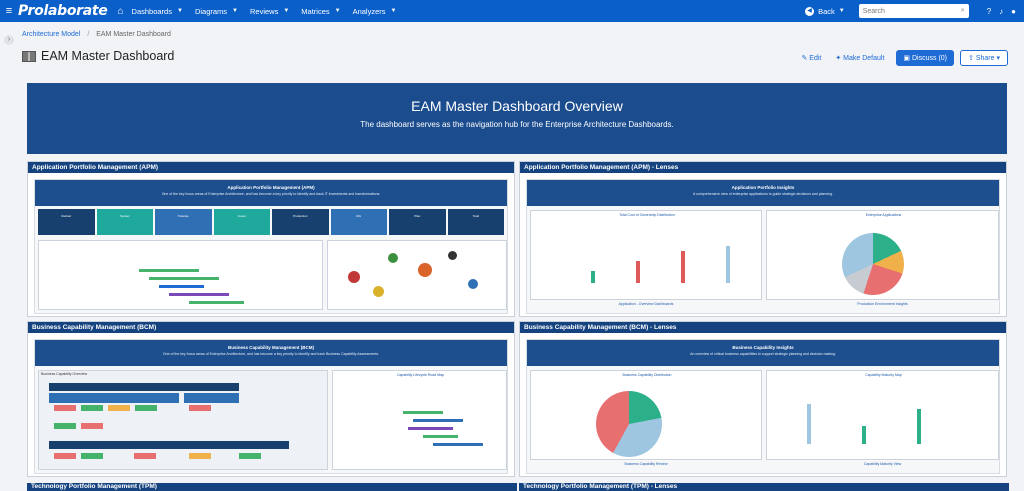 The width and height of the screenshot is (1024, 491). What do you see at coordinates (1001, 11) in the screenshot?
I see `notification-bell-icon: ♪` at bounding box center [1001, 11].